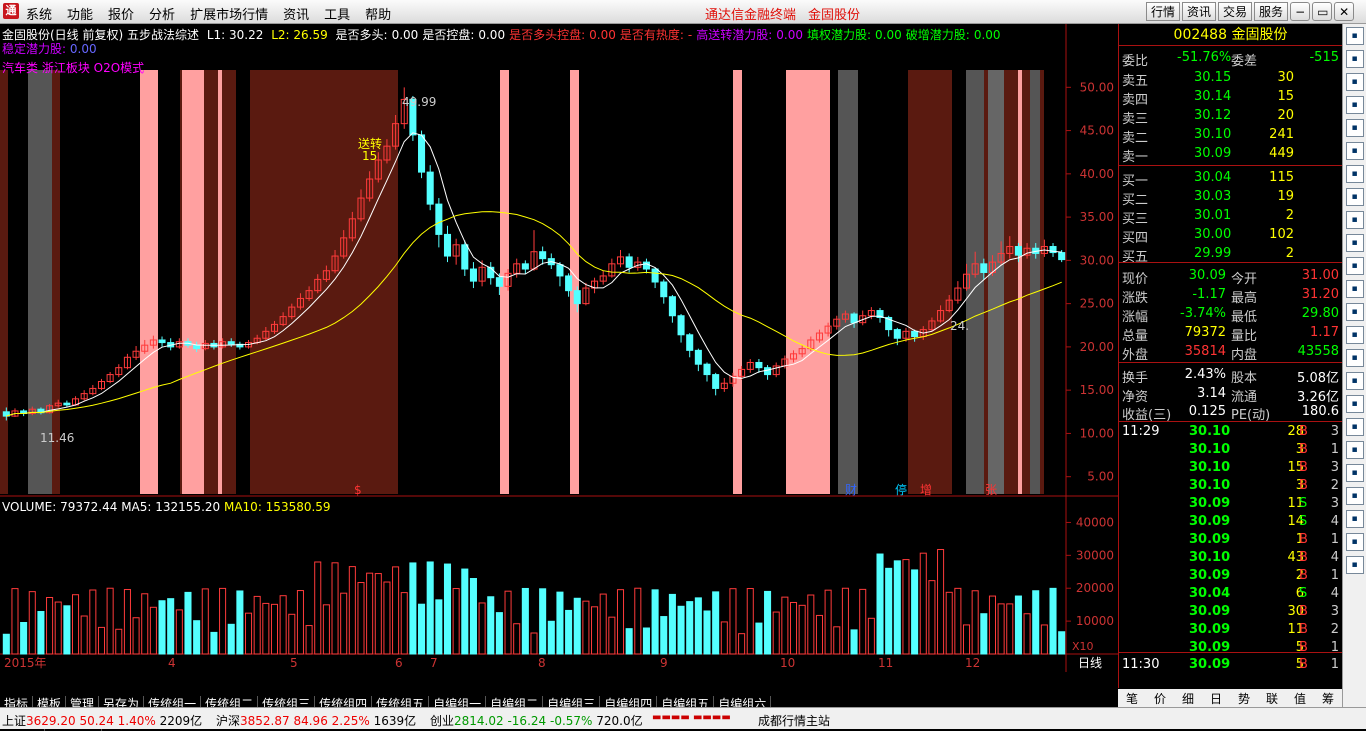  What do you see at coordinates (1328, 698) in the screenshot?
I see `side-tab-7: 筹` at bounding box center [1328, 698].